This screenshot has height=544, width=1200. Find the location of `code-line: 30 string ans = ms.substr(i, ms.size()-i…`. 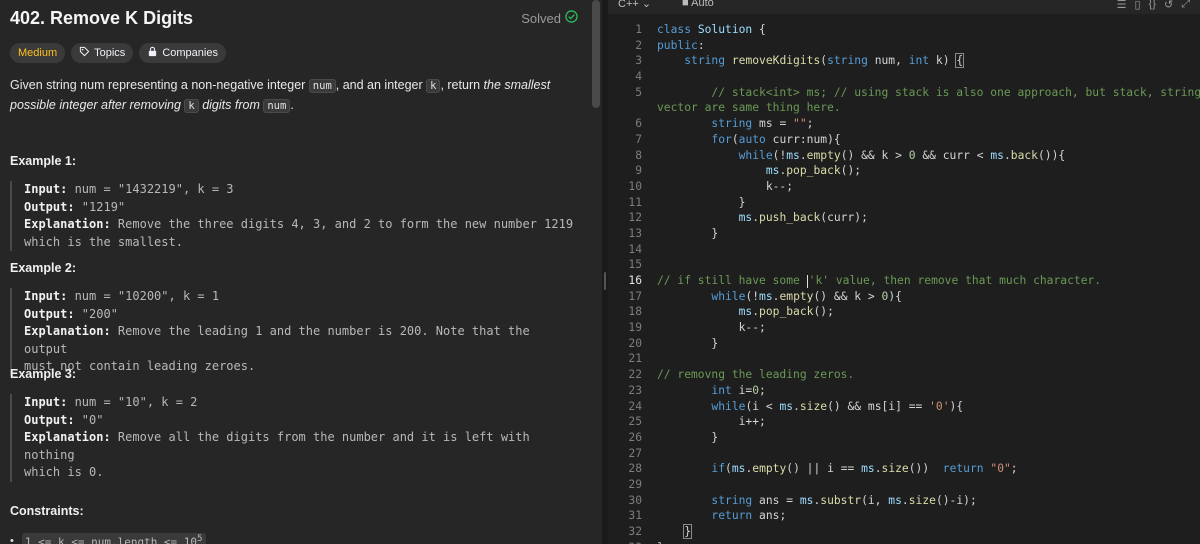

code-line: 30 string ans = ms.substr(i, ms.size()-i… is located at coordinates (802, 500).